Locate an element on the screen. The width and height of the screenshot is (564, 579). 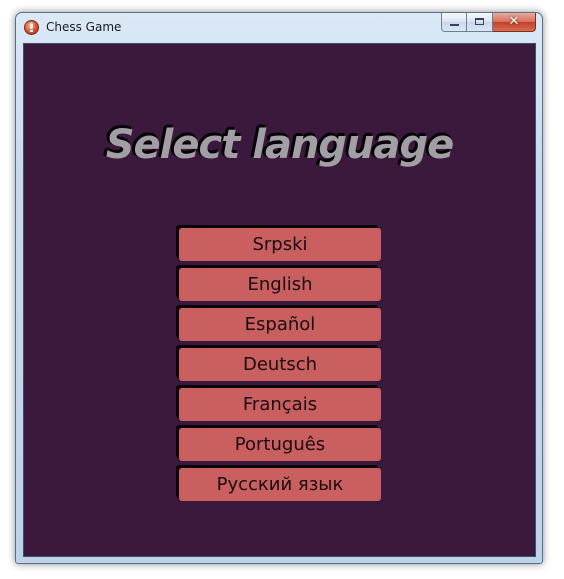
language-button-english: English is located at coordinates (280, 284).